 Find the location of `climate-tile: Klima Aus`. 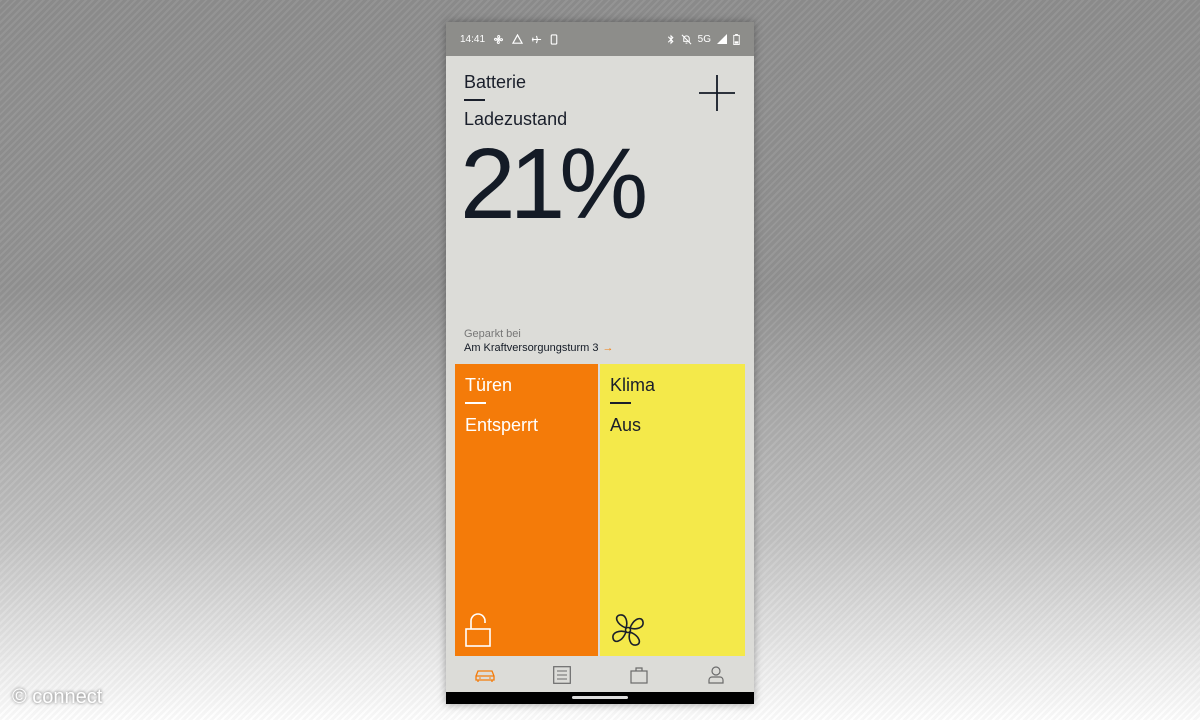

climate-tile: Klima Aus is located at coordinates (672, 510).